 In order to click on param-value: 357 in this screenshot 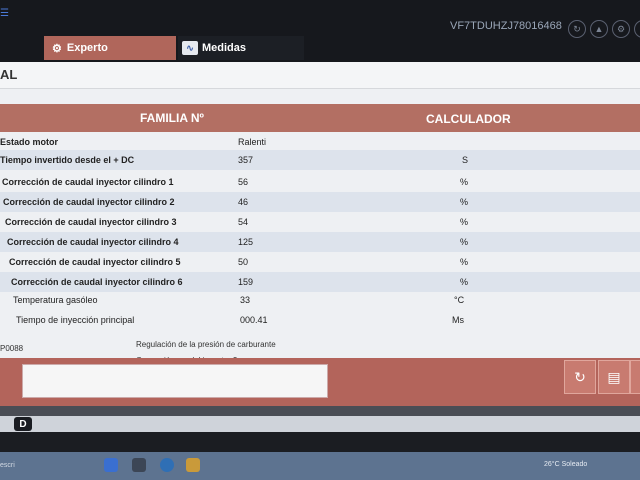, I will do `click(246, 160)`.